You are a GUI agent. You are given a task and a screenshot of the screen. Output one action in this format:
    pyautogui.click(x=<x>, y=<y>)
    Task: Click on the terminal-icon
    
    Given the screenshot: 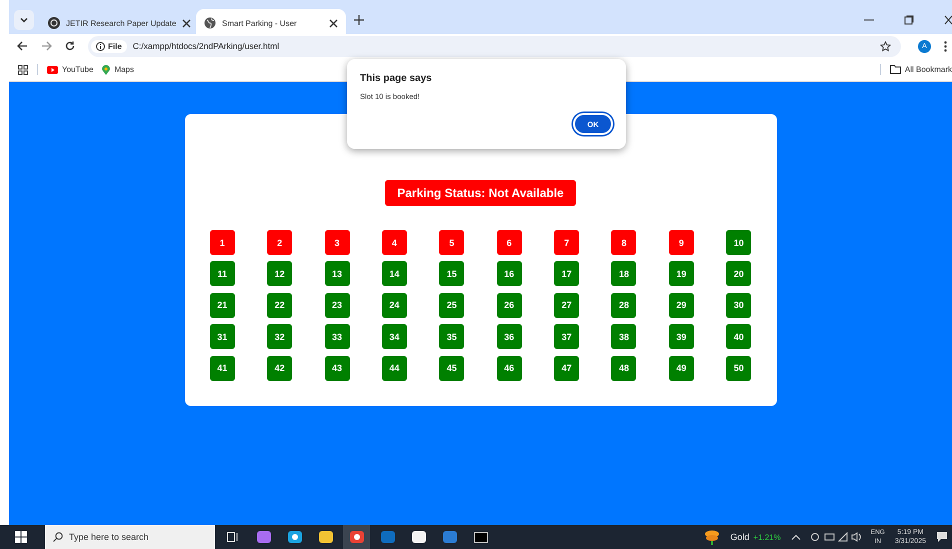 What is the action you would take?
    pyautogui.click(x=481, y=537)
    